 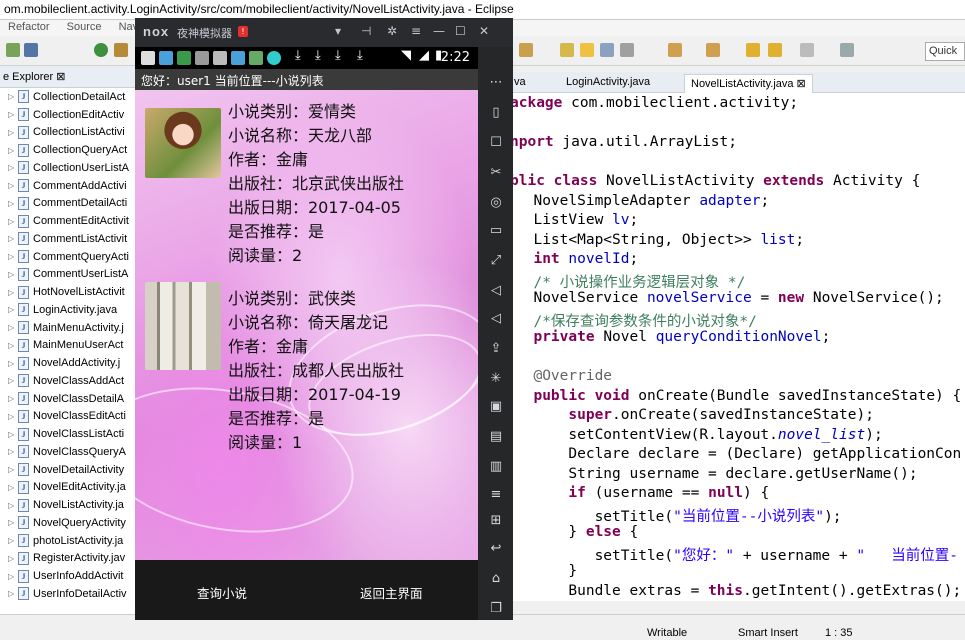 What do you see at coordinates (338, 31) in the screenshot?
I see `nox-minimize-icon: ▾` at bounding box center [338, 31].